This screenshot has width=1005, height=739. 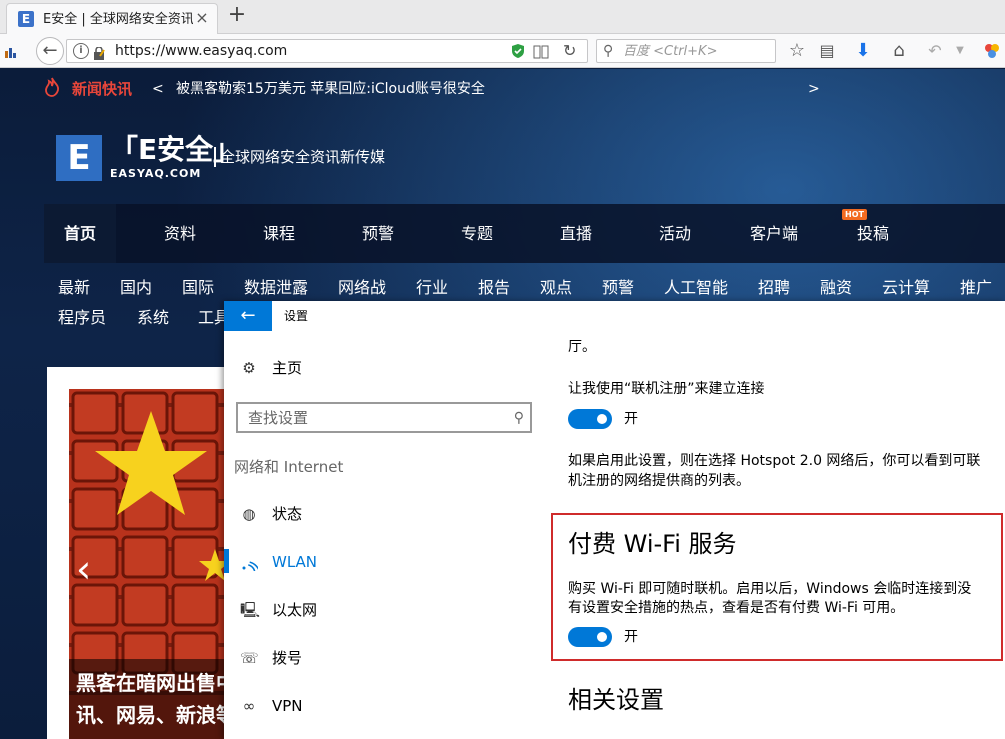 I want to click on ticker-next-button: >, so click(x=814, y=89).